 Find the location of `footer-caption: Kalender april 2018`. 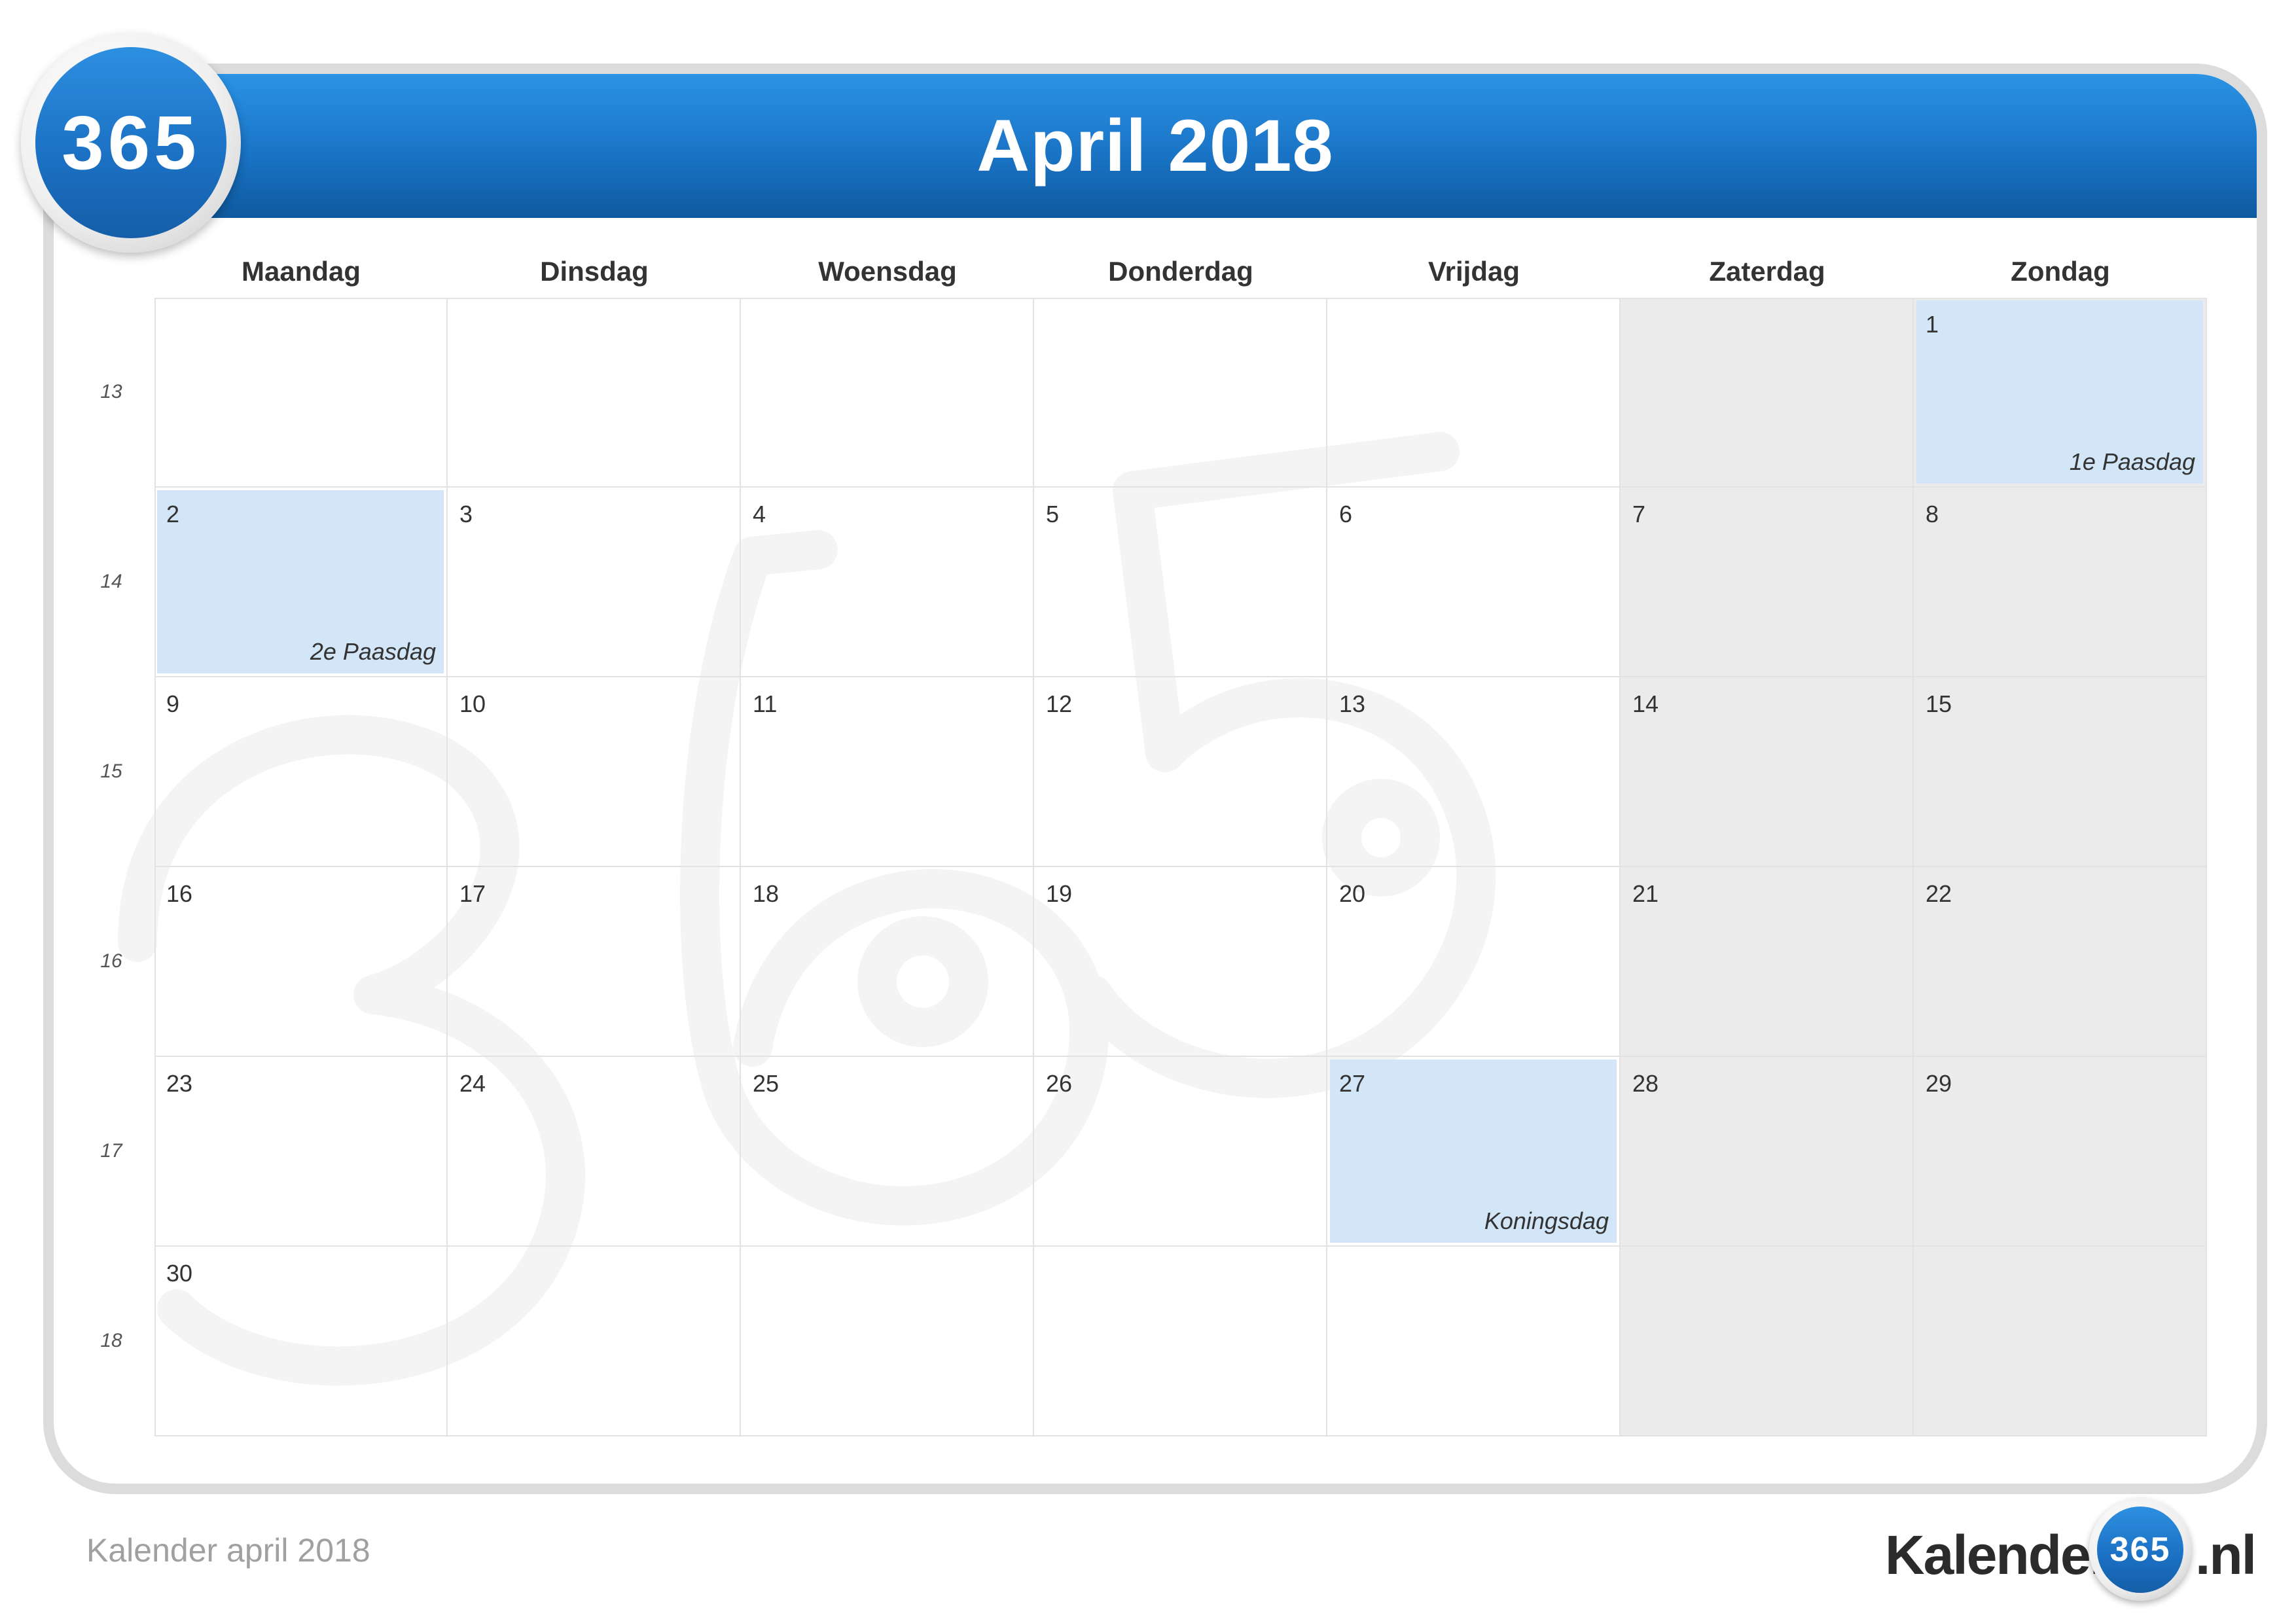

footer-caption: Kalender april 2018 is located at coordinates (228, 1550).